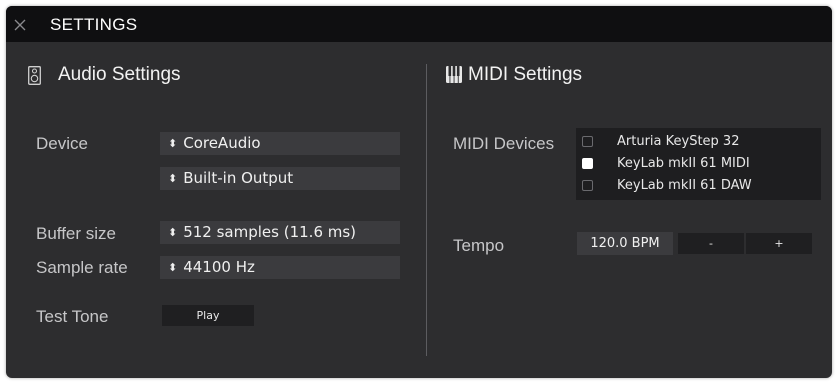  I want to click on sample-rate-label: Sample rate, so click(82, 267).